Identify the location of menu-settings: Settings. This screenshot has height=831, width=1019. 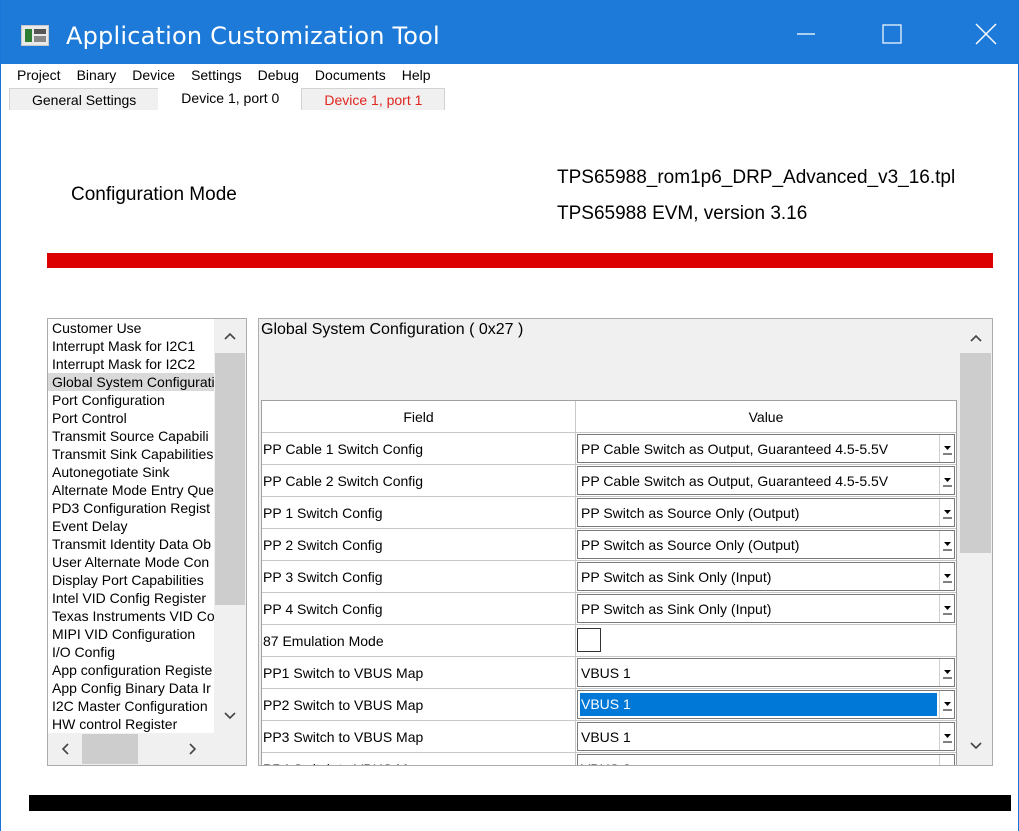
(216, 75).